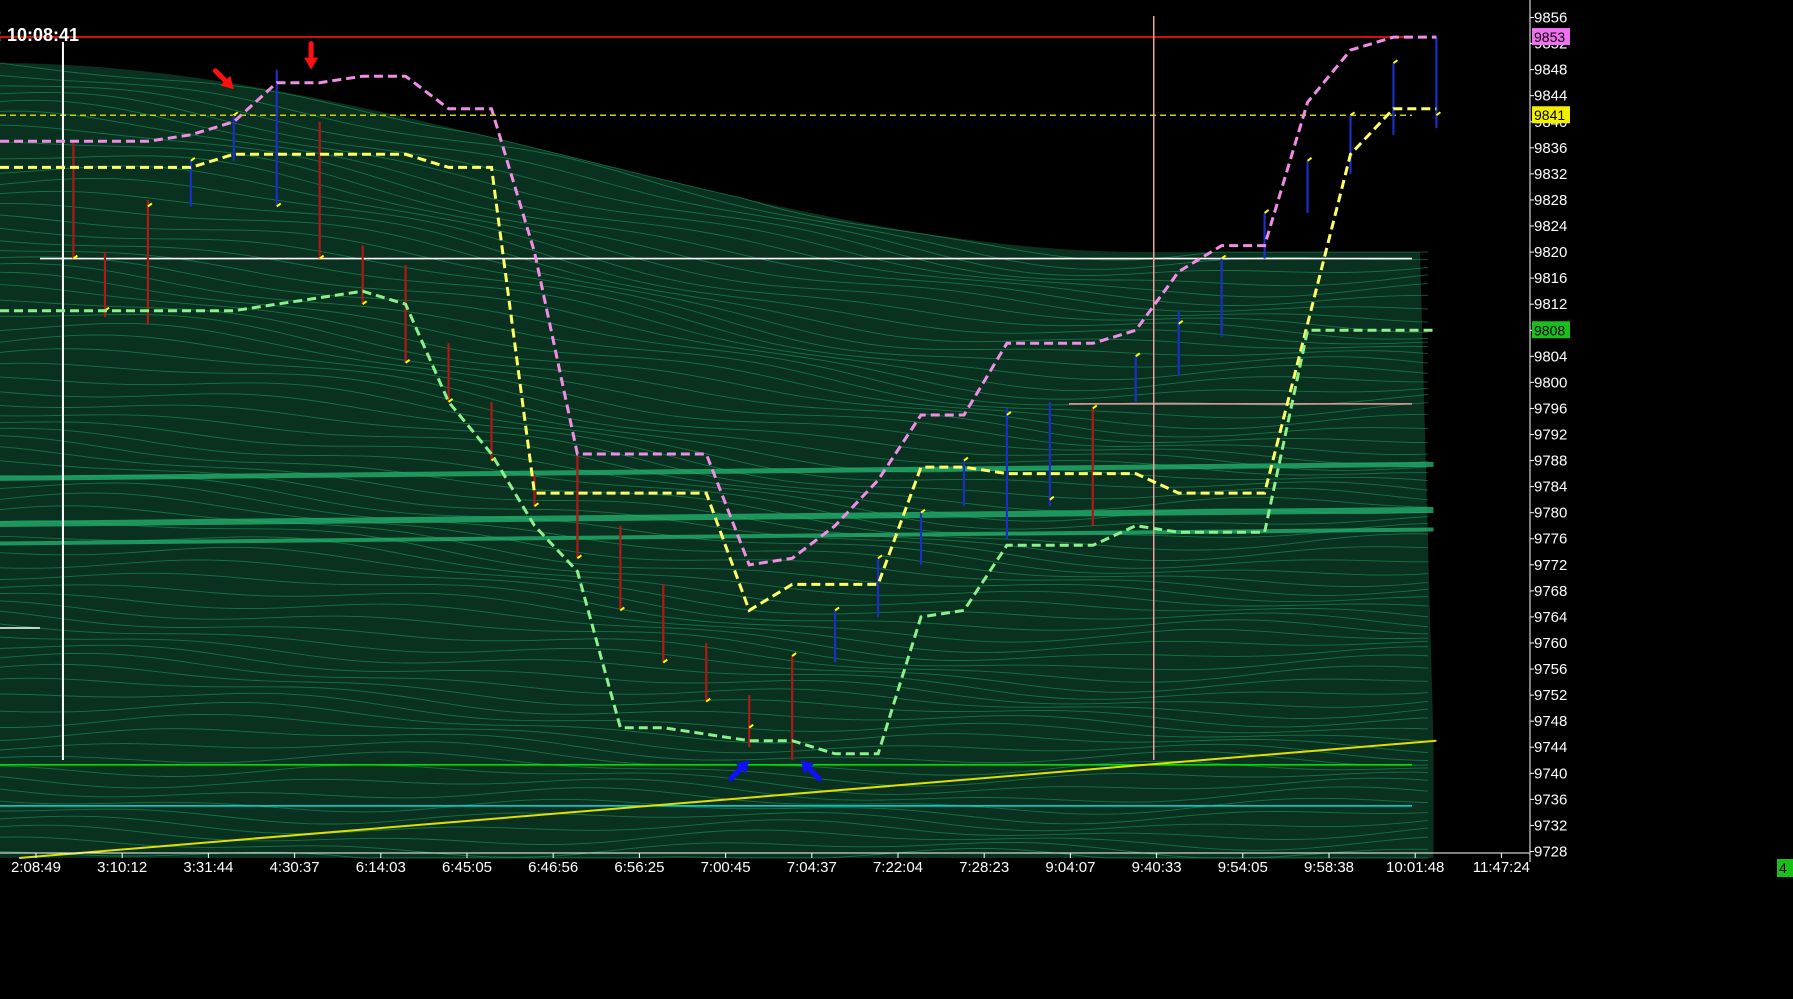 The height and width of the screenshot is (999, 1793). What do you see at coordinates (1550, 278) in the screenshot?
I see `y-tick-label: 9816` at bounding box center [1550, 278].